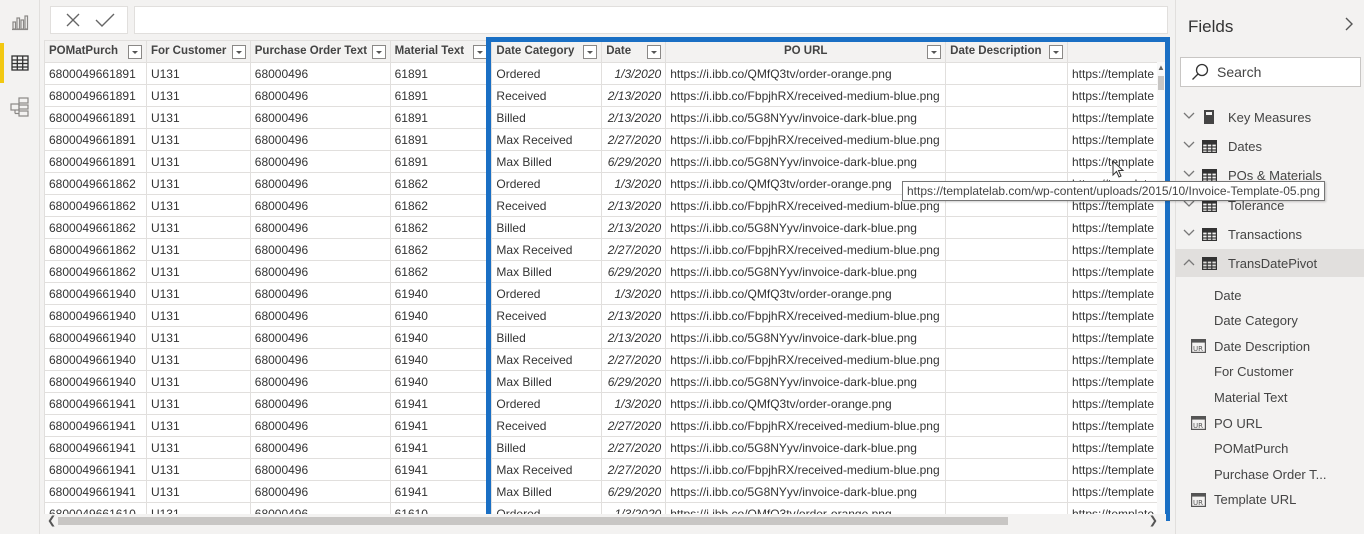 This screenshot has width=1364, height=534. I want to click on cell-material-text: 61941, so click(441, 447).